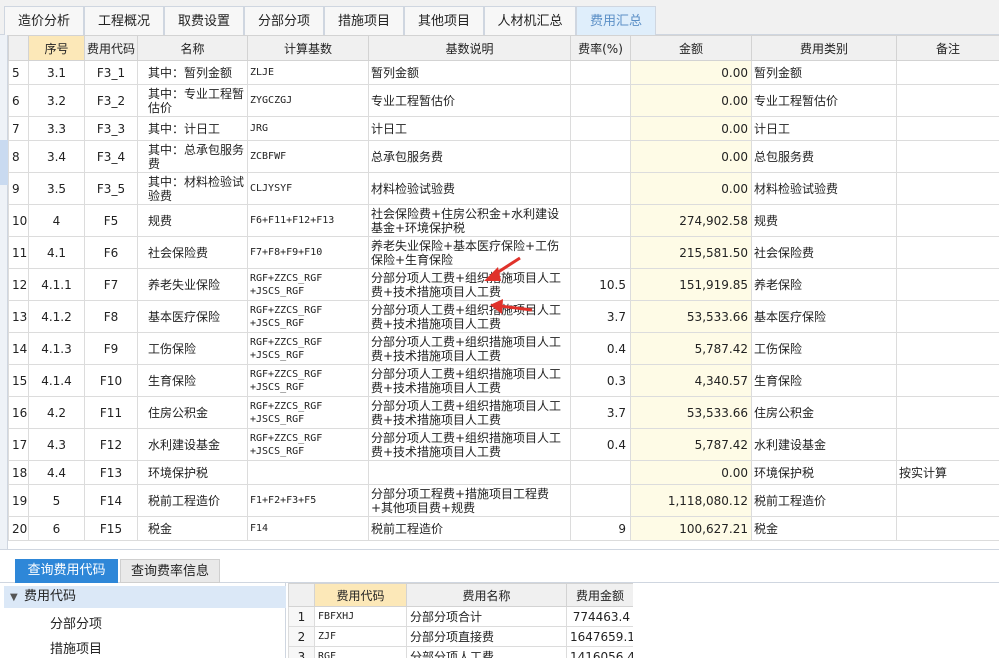  I want to click on fee-name-cell: 分部分项直接费, so click(486, 636).